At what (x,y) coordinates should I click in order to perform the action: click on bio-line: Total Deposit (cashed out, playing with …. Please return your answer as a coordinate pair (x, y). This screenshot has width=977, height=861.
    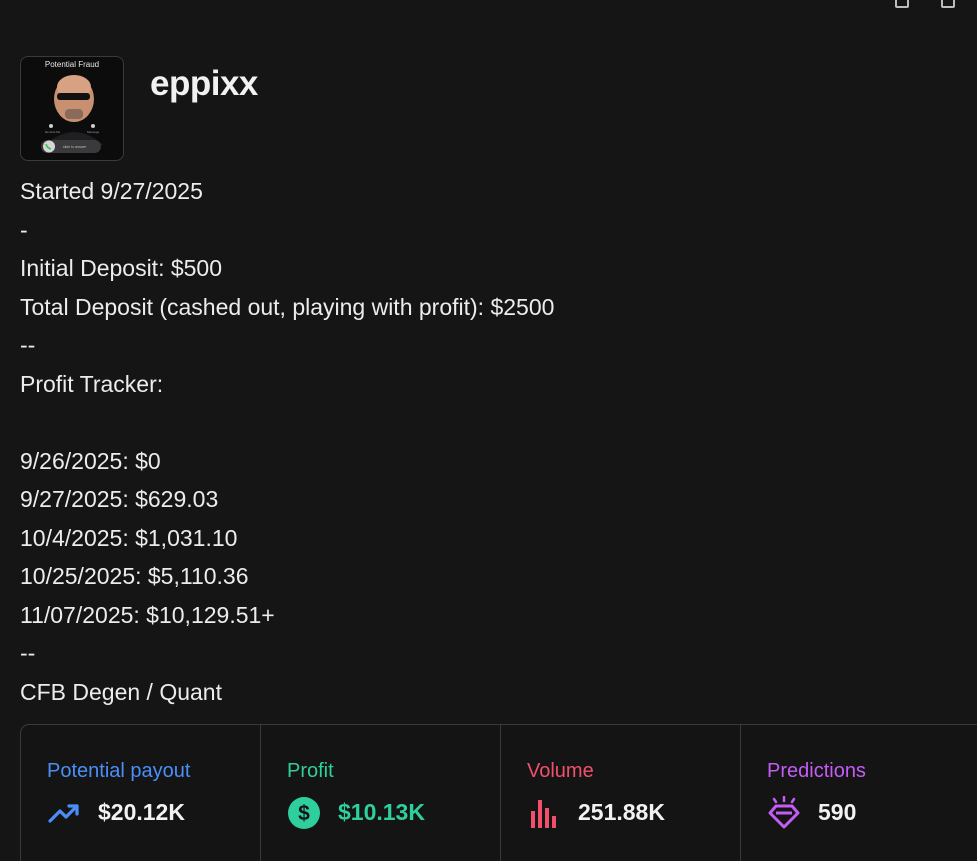
    Looking at the image, I should click on (287, 306).